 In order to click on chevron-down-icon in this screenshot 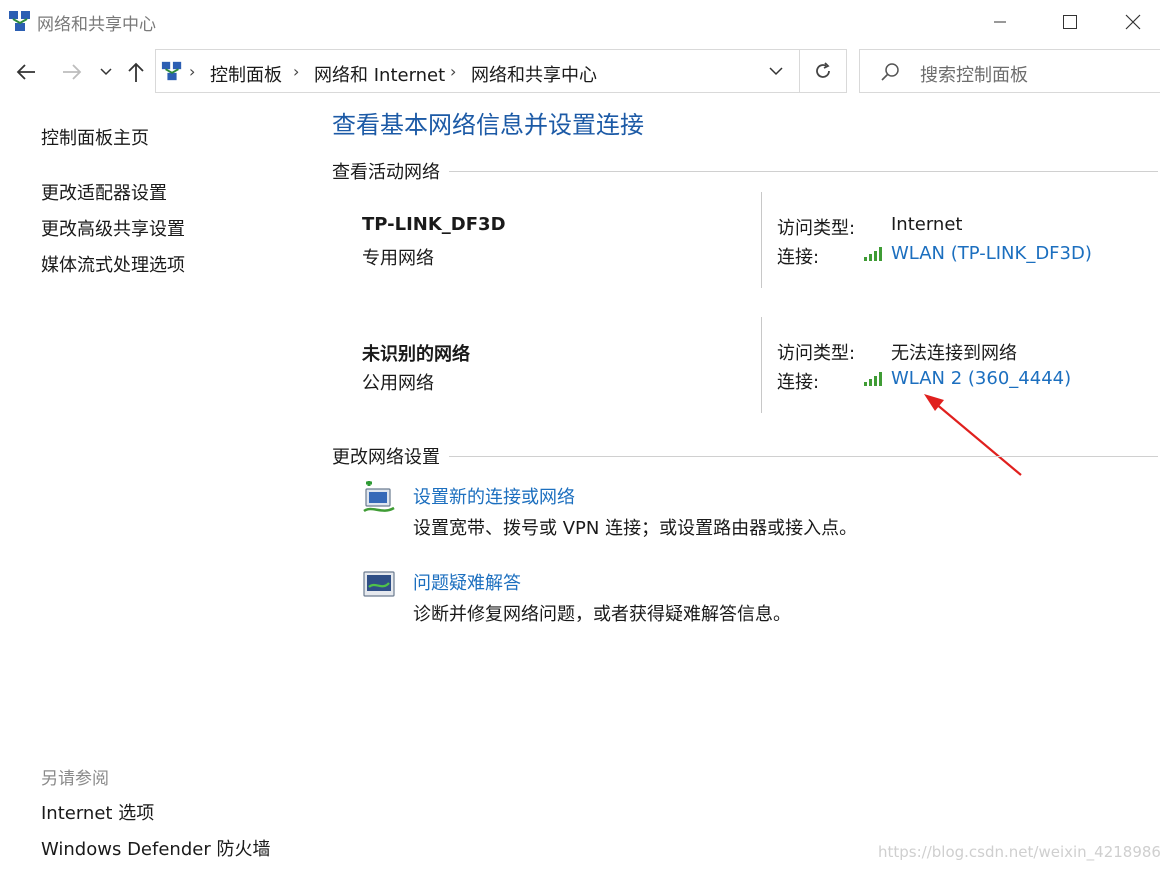, I will do `click(106, 72)`.